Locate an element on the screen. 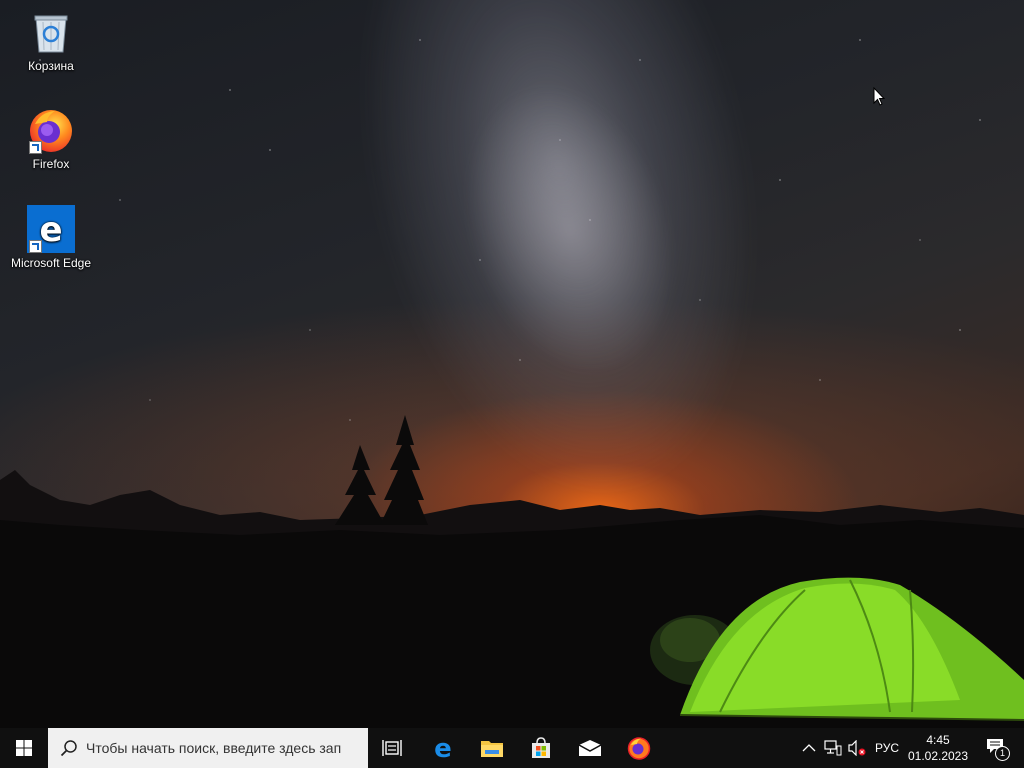  recycle-bin-icon is located at coordinates (51, 32).